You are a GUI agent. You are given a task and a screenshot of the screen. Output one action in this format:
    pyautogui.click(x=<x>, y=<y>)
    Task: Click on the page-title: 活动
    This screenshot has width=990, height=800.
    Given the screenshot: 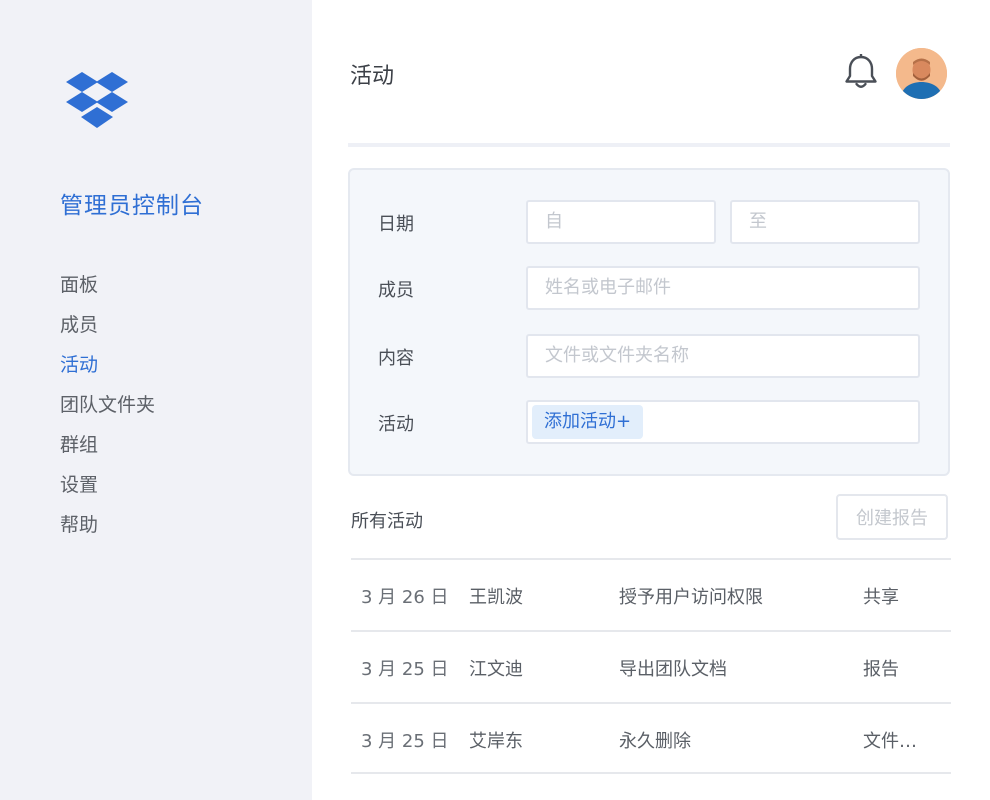 What is the action you would take?
    pyautogui.click(x=372, y=76)
    